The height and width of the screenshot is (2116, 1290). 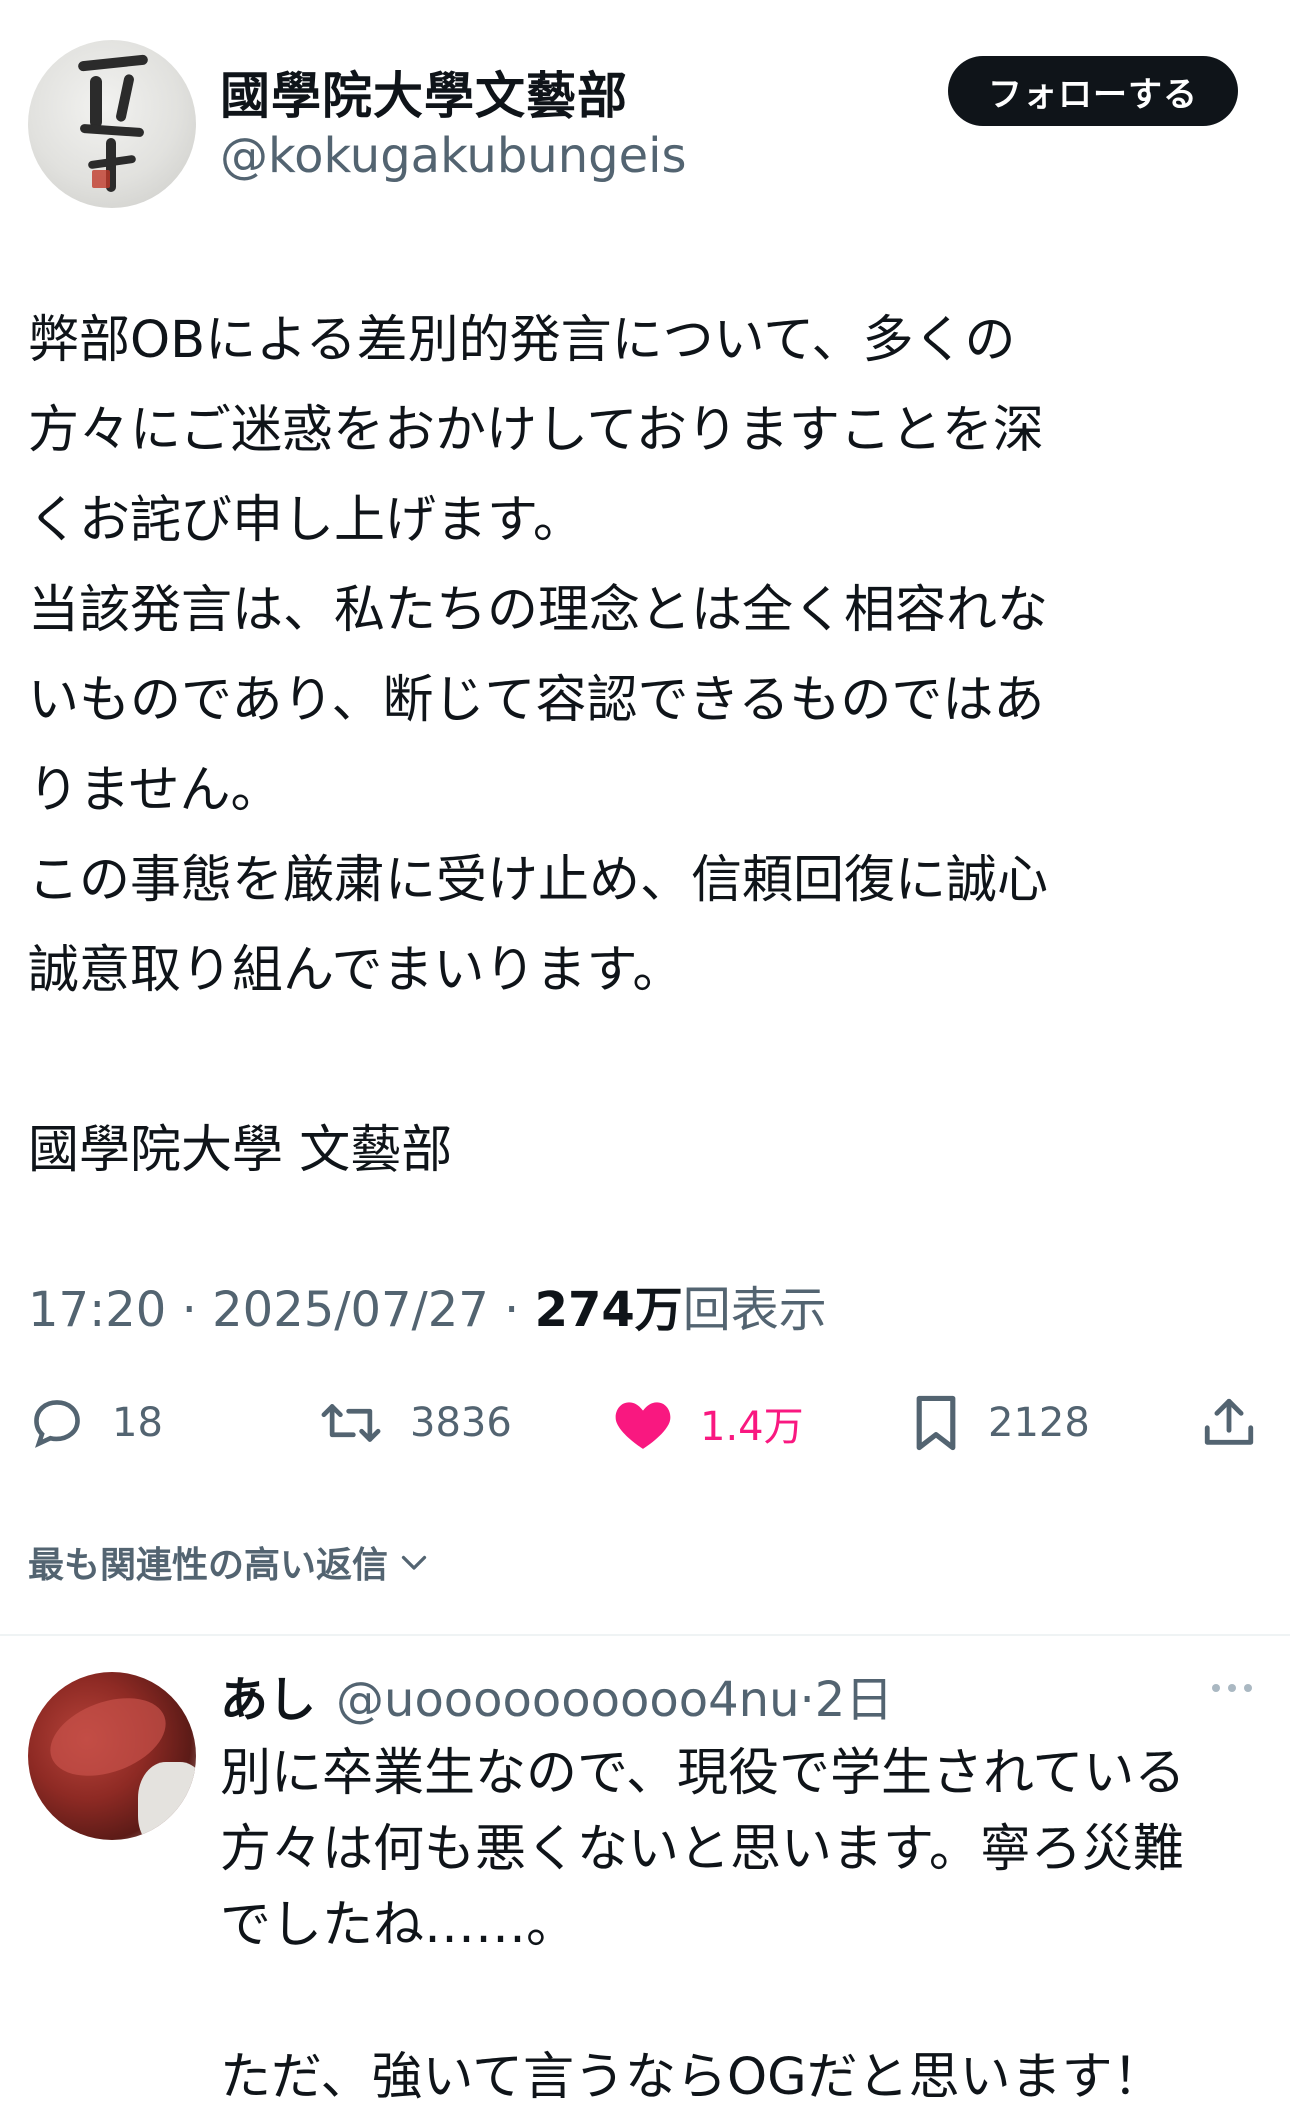 I want to click on reply-text-line: でしたね……。, so click(x=399, y=1925).